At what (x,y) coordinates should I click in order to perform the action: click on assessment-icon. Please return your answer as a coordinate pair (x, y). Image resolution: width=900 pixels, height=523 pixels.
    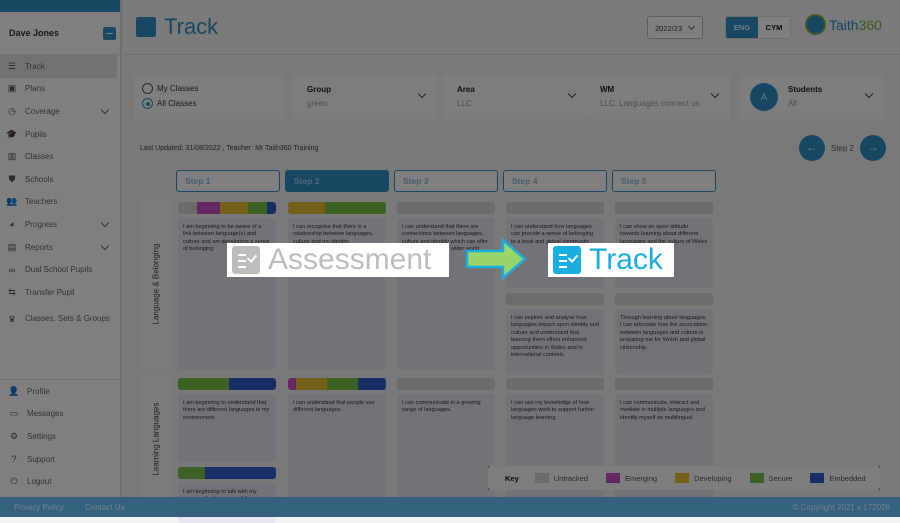
    Looking at the image, I should click on (246, 260).